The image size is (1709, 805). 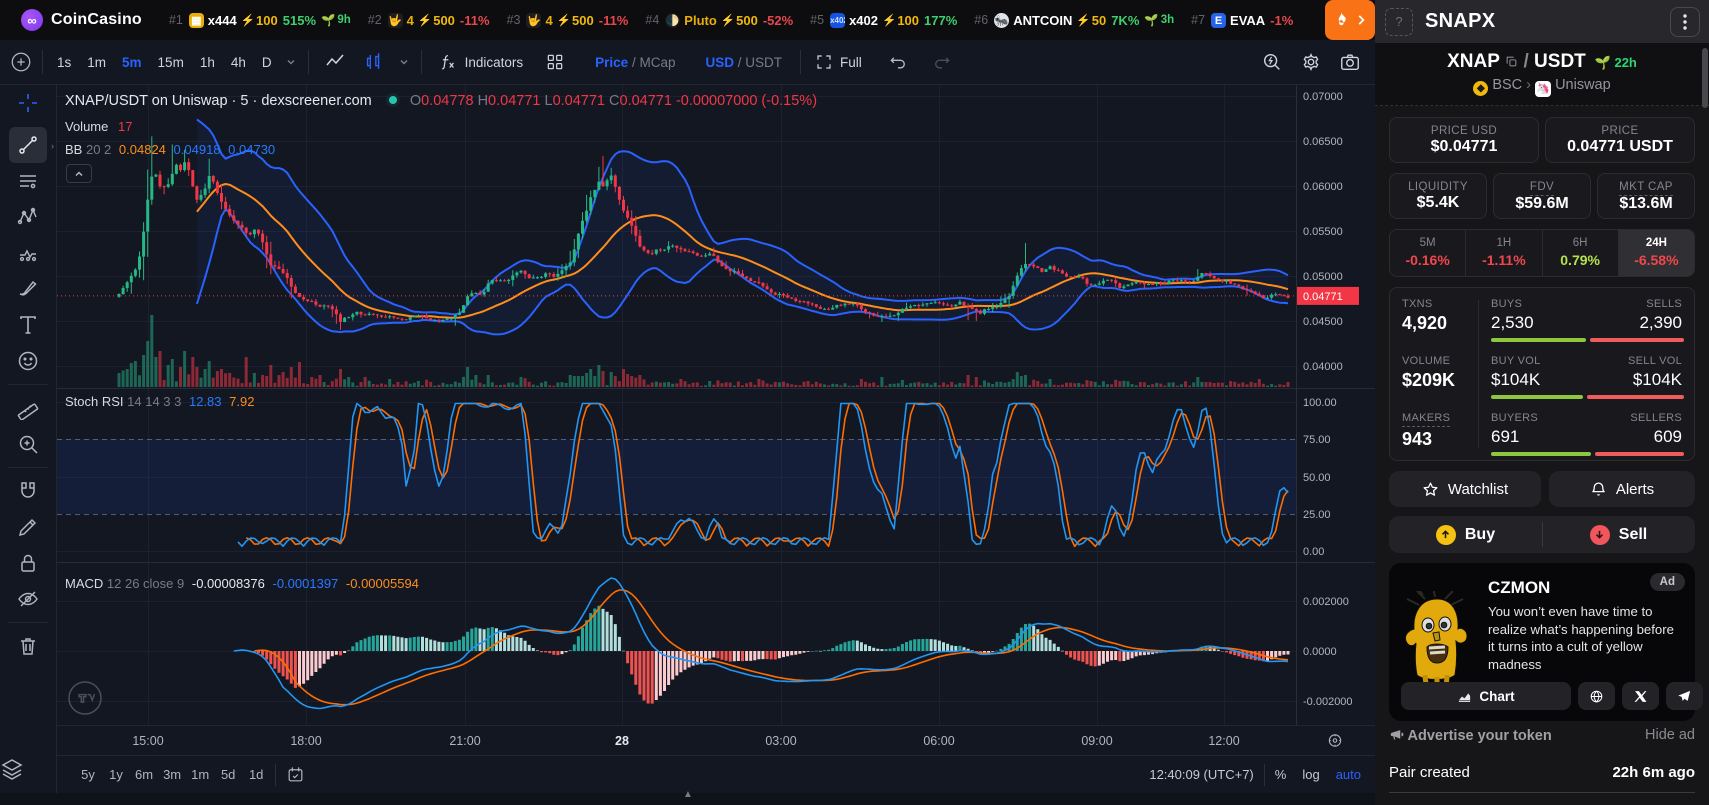 I want to click on svg-text: 0.05500, so click(x=1323, y=232).